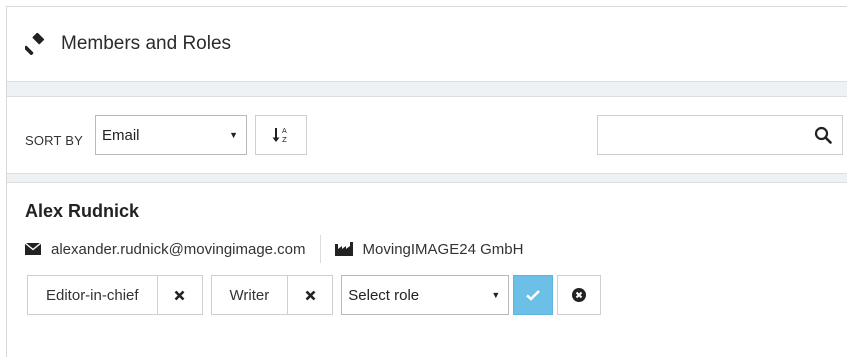  Describe the element at coordinates (146, 43) in the screenshot. I see `page-title: Members and Roles` at that location.